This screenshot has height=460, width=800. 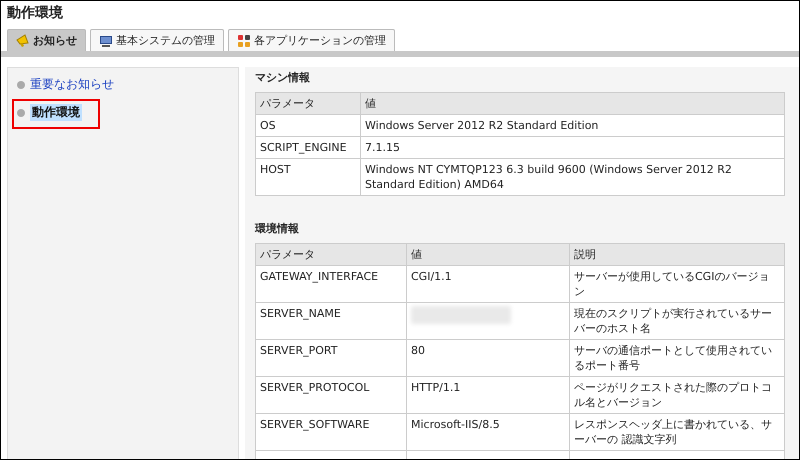 I want to click on sidebar-link: 動作環境, so click(x=56, y=112).